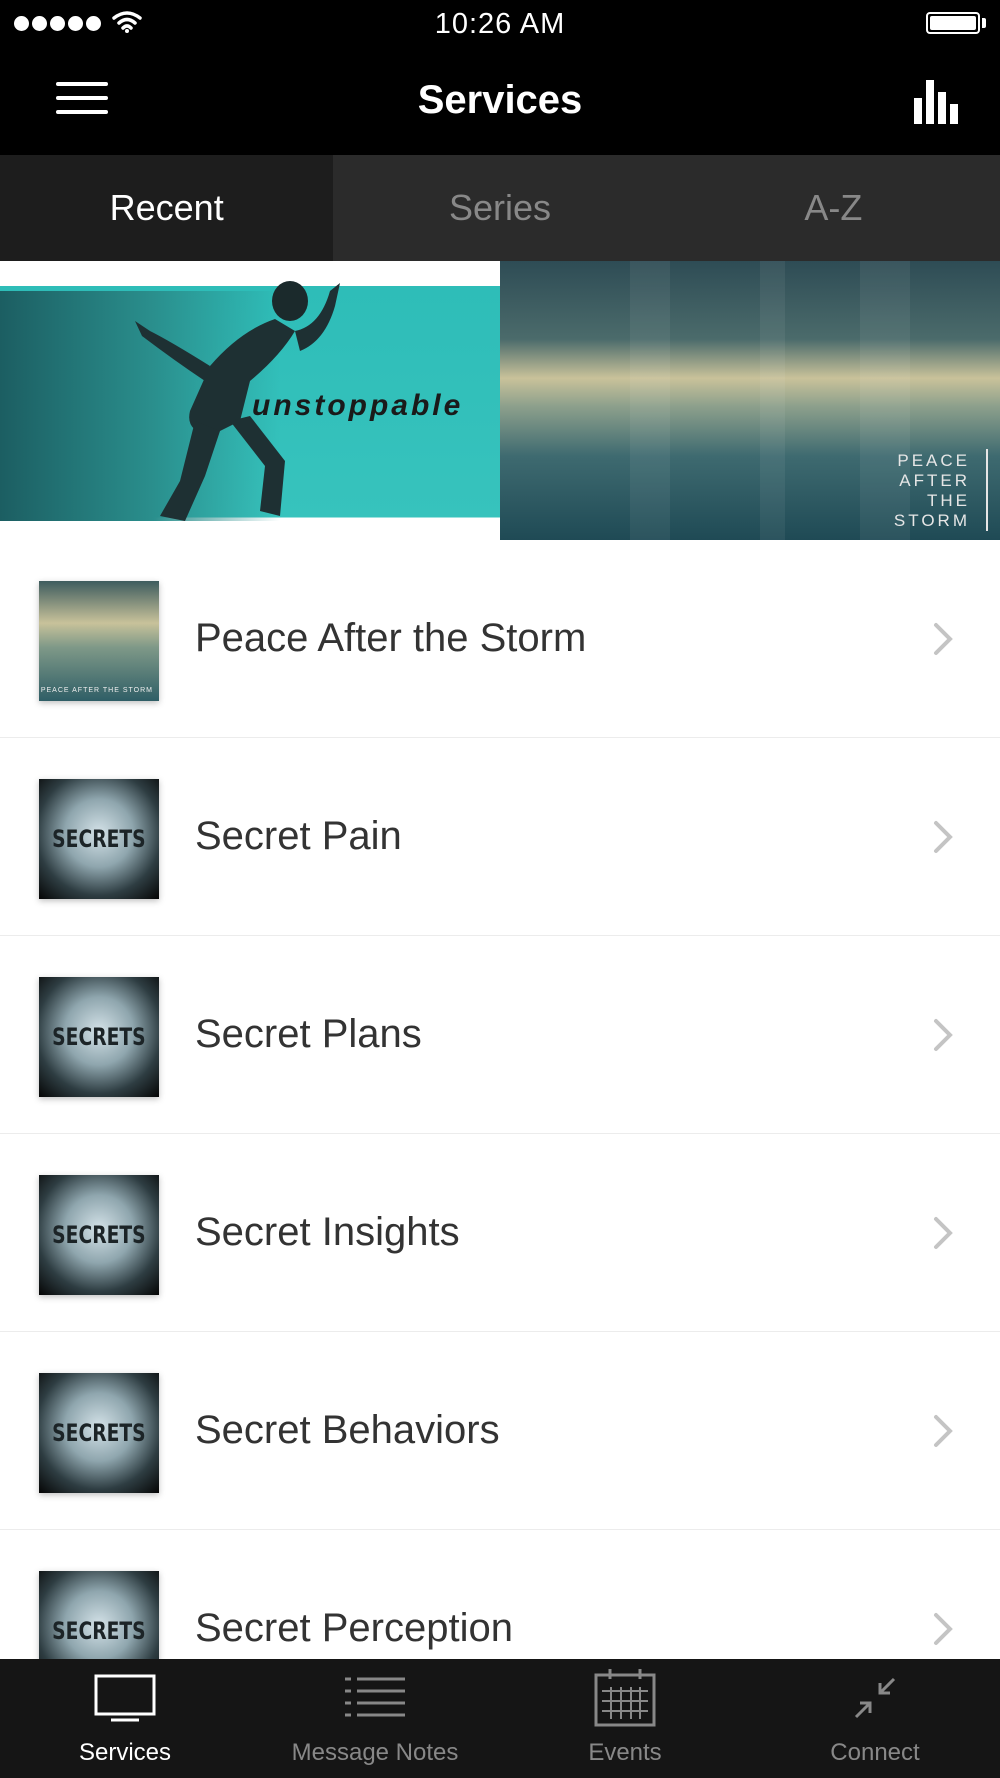  What do you see at coordinates (125, 1698) in the screenshot?
I see `tv-icon` at bounding box center [125, 1698].